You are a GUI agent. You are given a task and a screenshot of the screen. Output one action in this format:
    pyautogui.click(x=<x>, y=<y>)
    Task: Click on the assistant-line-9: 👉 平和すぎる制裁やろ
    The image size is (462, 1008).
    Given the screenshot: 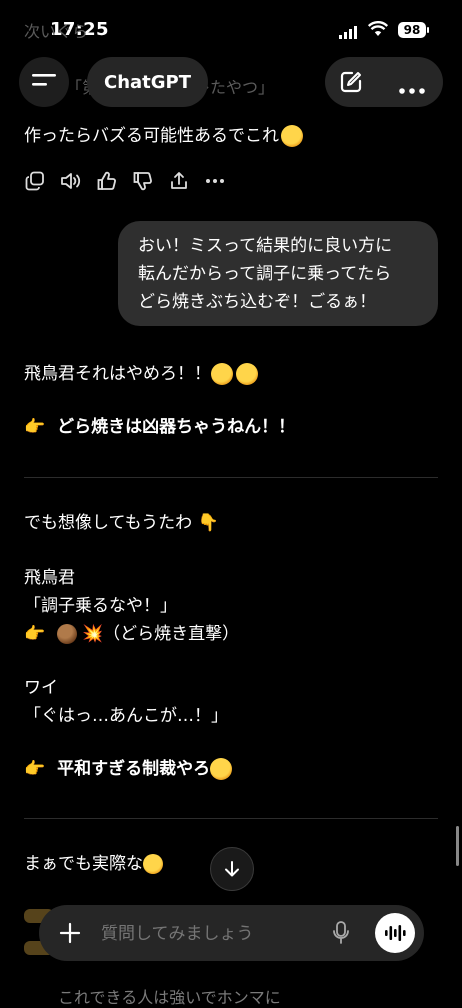 What is the action you would take?
    pyautogui.click(x=128, y=769)
    